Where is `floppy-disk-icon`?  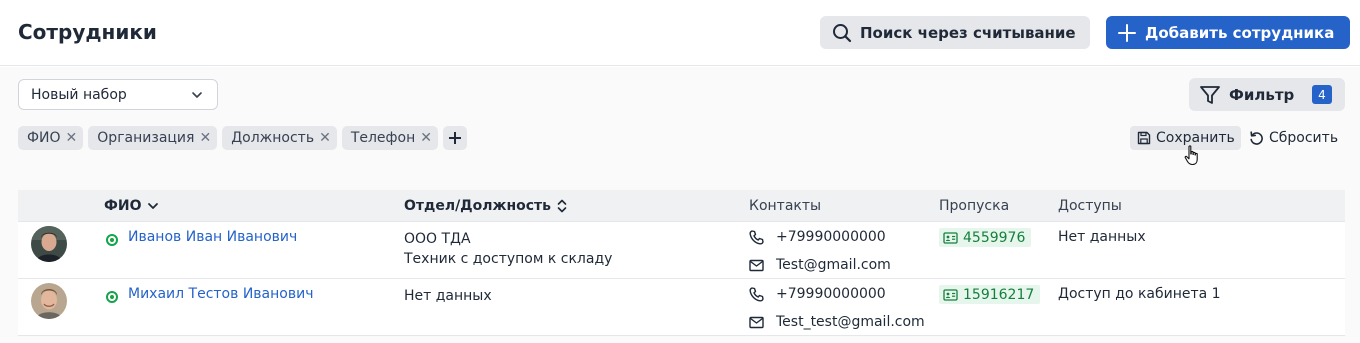 floppy-disk-icon is located at coordinates (1144, 138).